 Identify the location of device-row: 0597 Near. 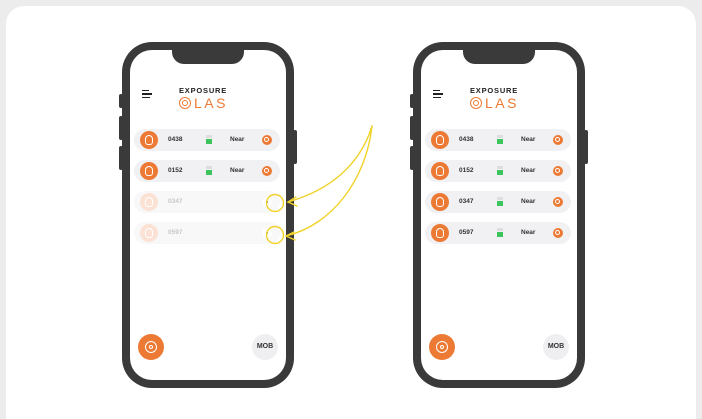
(498, 233).